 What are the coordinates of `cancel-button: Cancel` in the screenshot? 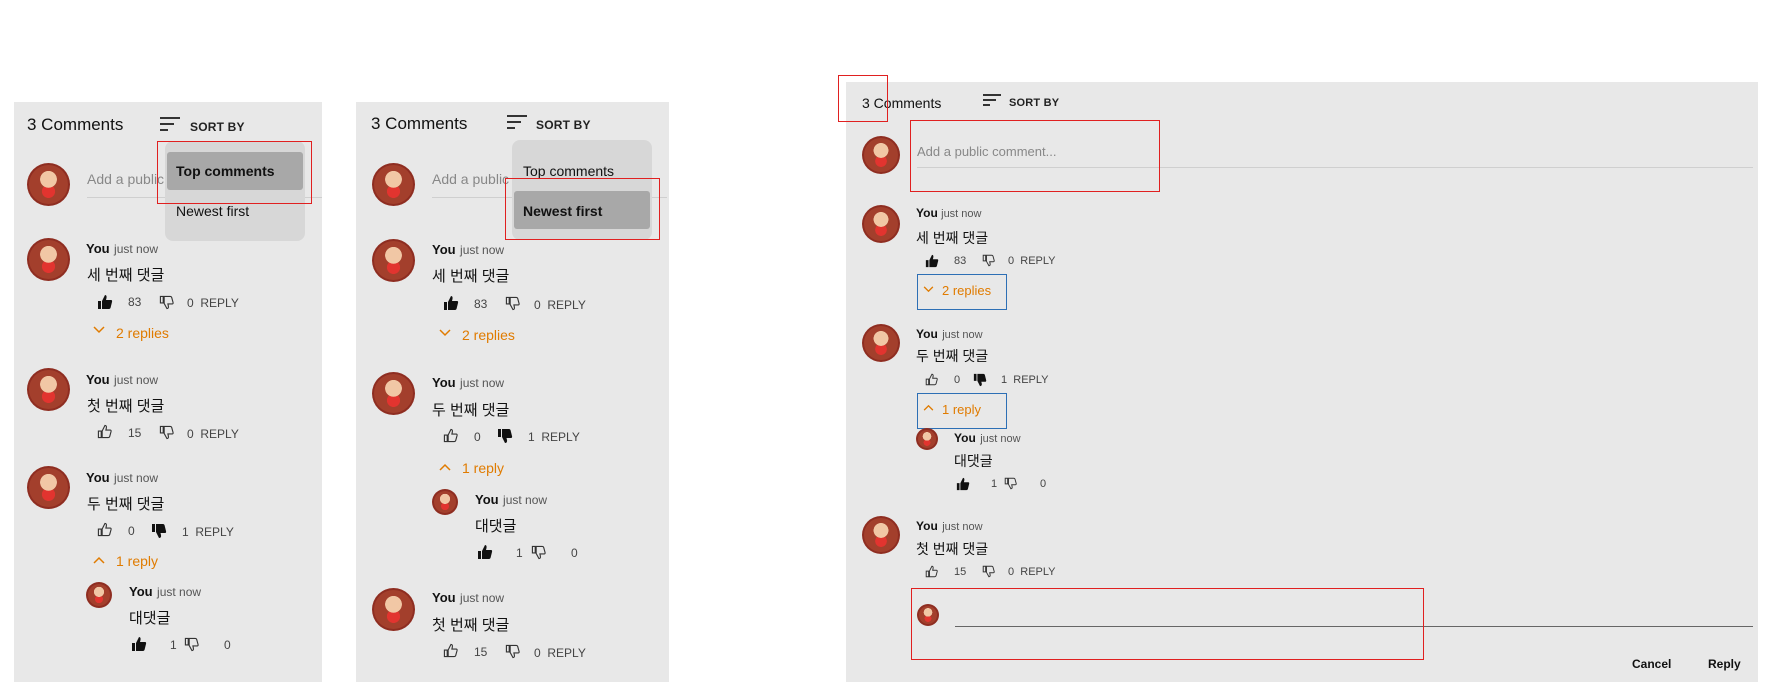 It's located at (1651, 664).